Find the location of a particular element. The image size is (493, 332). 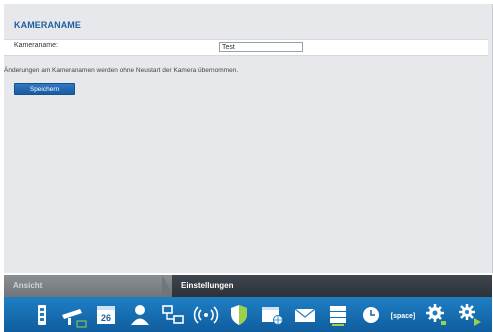

camera-name-label: Kameraname: is located at coordinates (36, 45).